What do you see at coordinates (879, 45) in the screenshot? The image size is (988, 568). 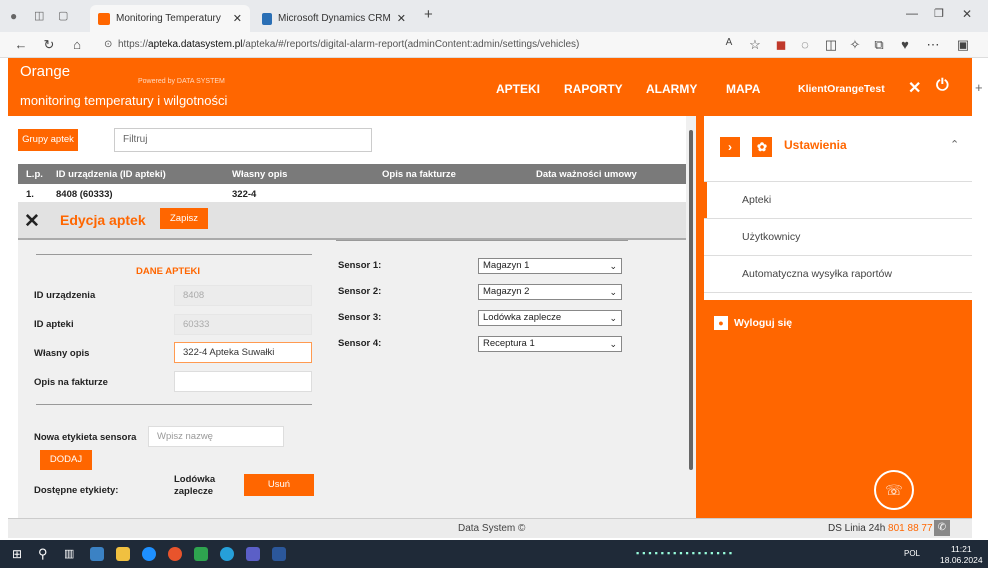 I see `collections-icon: ⧉` at bounding box center [879, 45].